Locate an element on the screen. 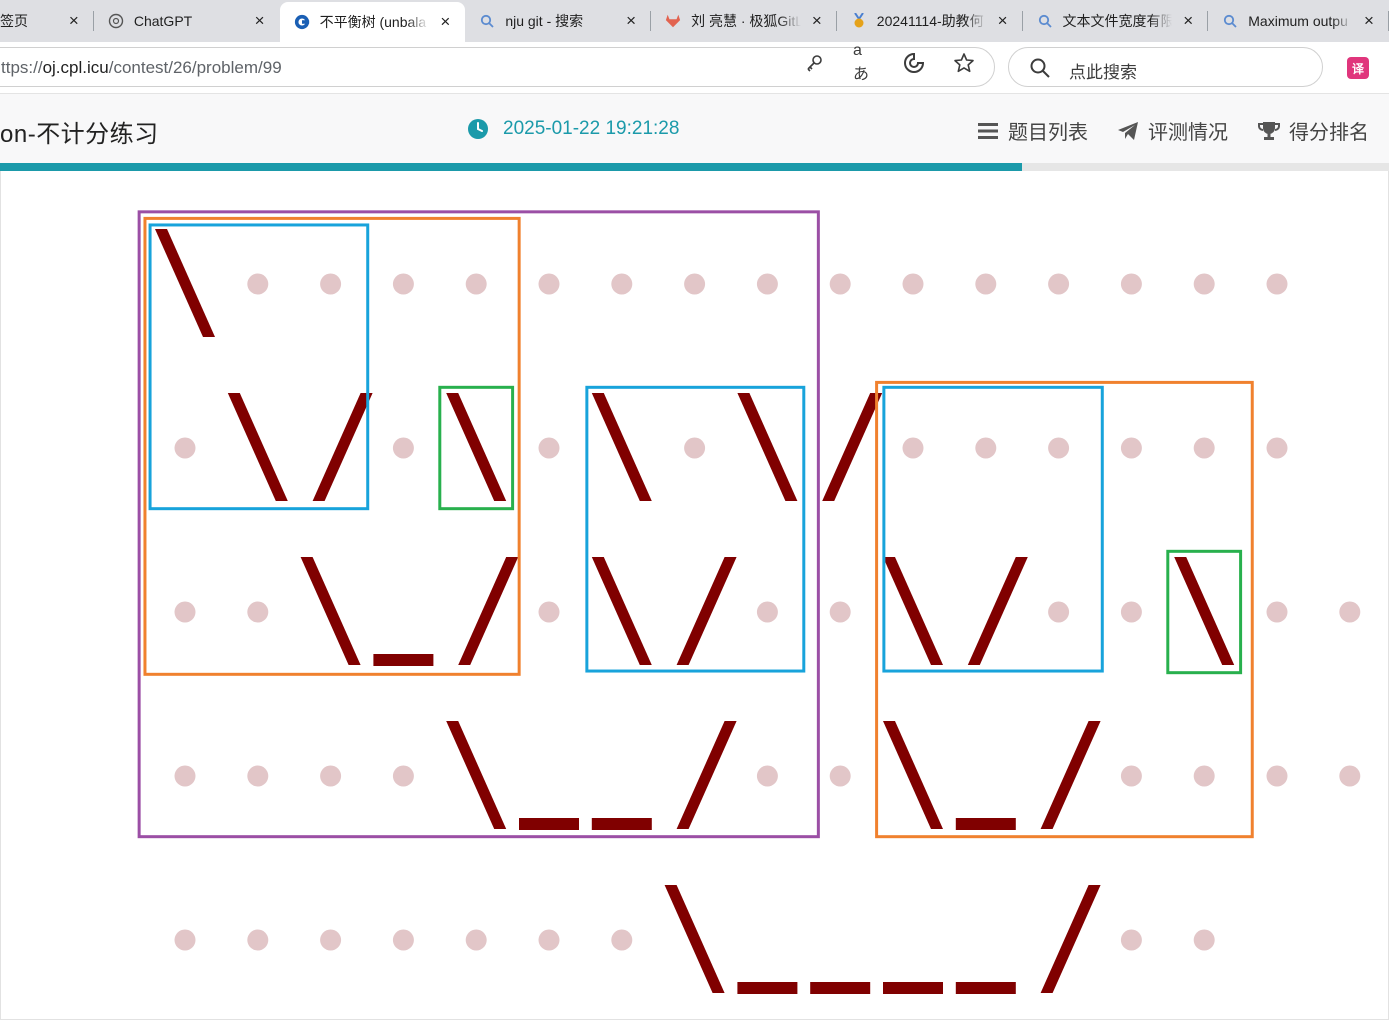  browser-tab: nju git - 搜索 × is located at coordinates (558, 21).